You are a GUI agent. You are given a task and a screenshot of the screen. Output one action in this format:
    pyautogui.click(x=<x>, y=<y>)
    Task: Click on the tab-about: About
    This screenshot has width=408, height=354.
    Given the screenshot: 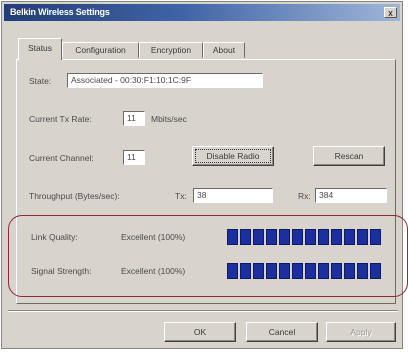 What is the action you would take?
    pyautogui.click(x=224, y=50)
    